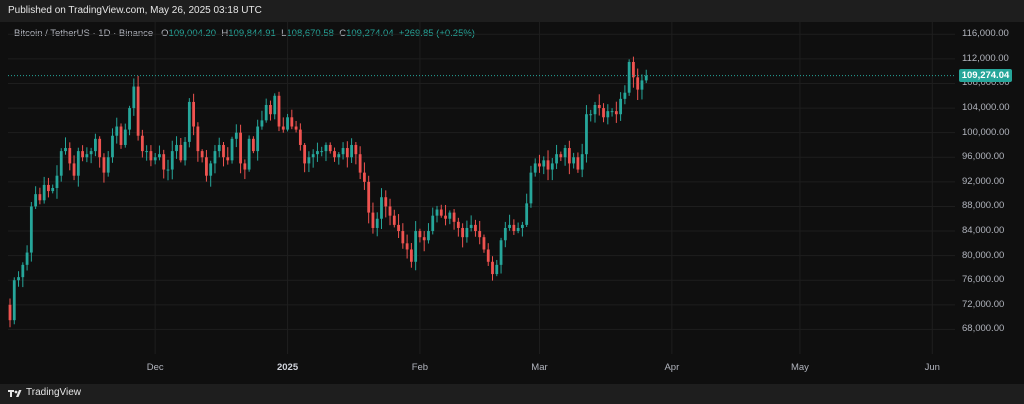 Image resolution: width=1024 pixels, height=404 pixels. Describe the element at coordinates (15, 393) in the screenshot. I see `tradingview-logo-icon` at that location.